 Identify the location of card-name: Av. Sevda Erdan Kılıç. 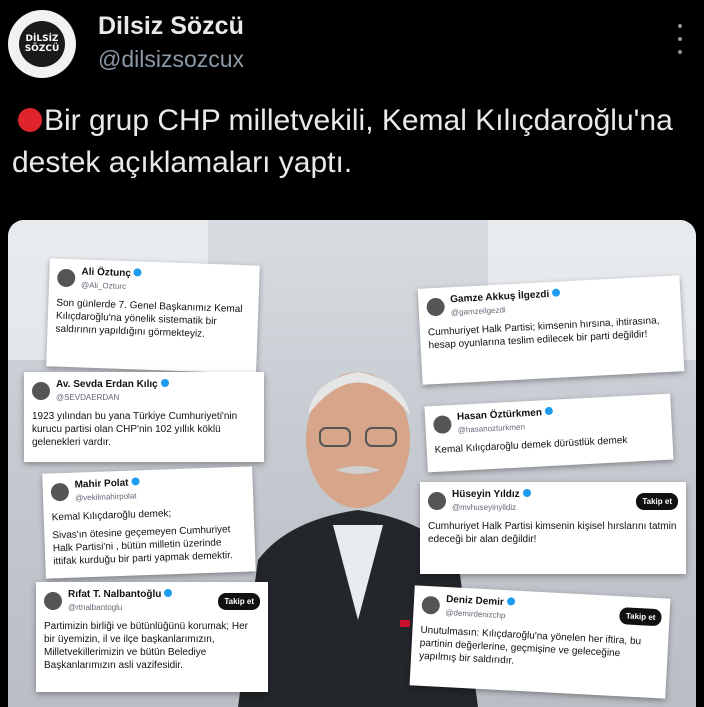
(107, 384).